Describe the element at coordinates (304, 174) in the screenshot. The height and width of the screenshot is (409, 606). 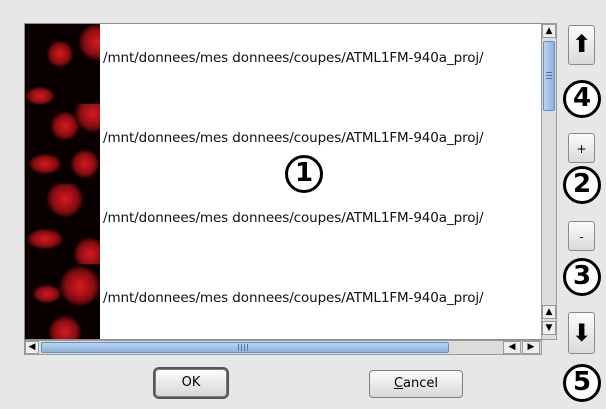
I see `callout-1: 1` at that location.